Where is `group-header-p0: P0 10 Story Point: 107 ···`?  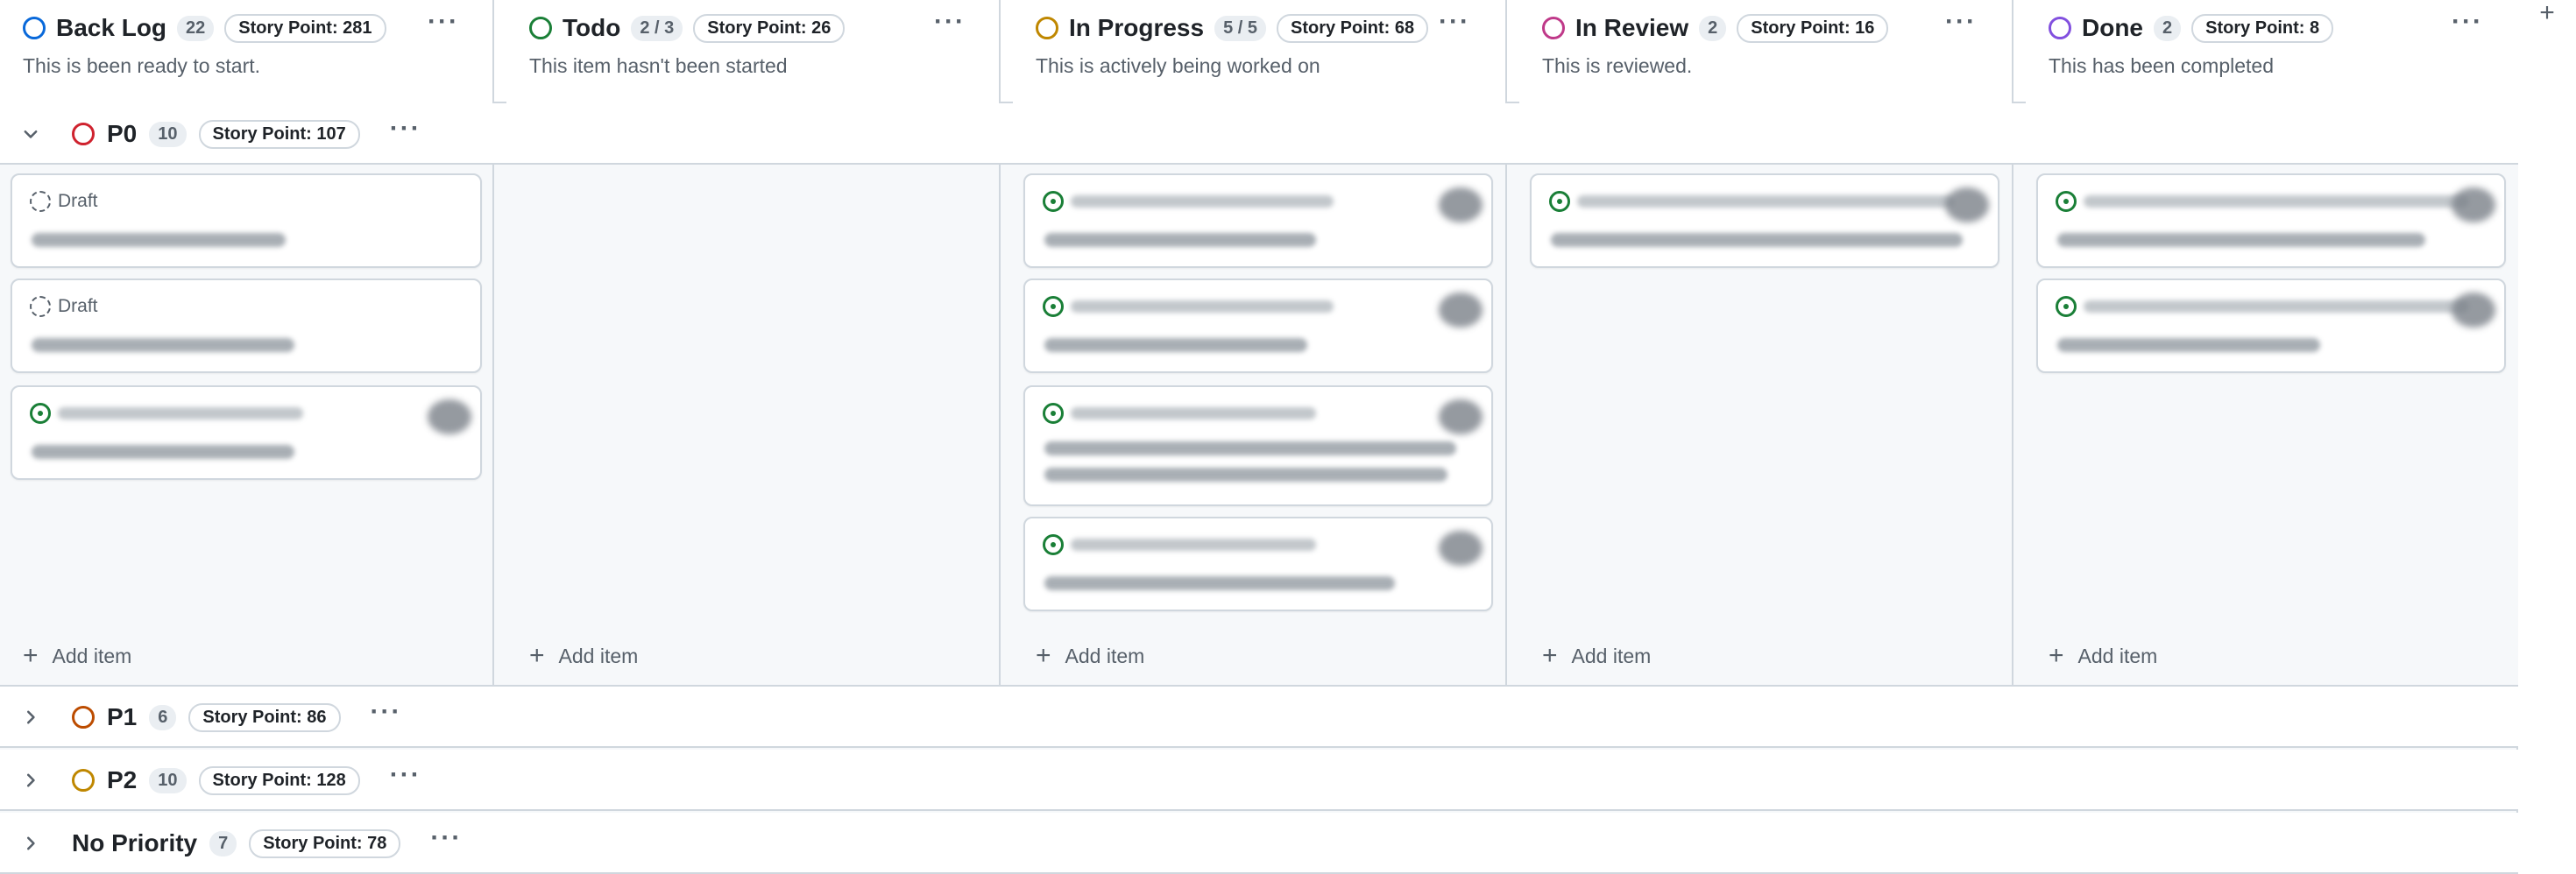
group-header-p0: P0 10 Story Point: 107 ··· is located at coordinates (1259, 134).